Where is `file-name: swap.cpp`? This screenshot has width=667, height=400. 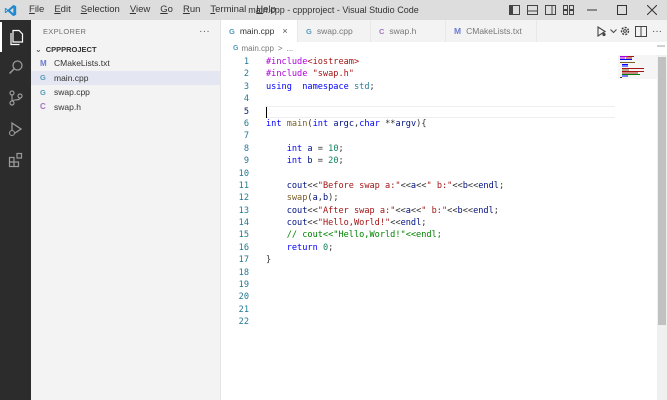
file-name: swap.cpp is located at coordinates (72, 92).